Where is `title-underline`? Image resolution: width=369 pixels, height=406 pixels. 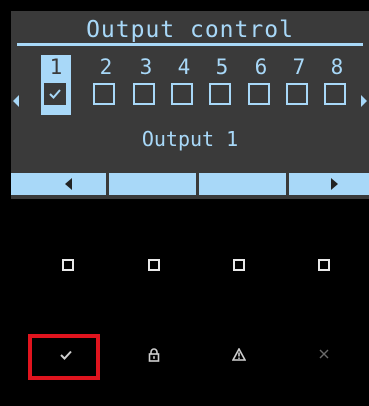 title-underline is located at coordinates (190, 44).